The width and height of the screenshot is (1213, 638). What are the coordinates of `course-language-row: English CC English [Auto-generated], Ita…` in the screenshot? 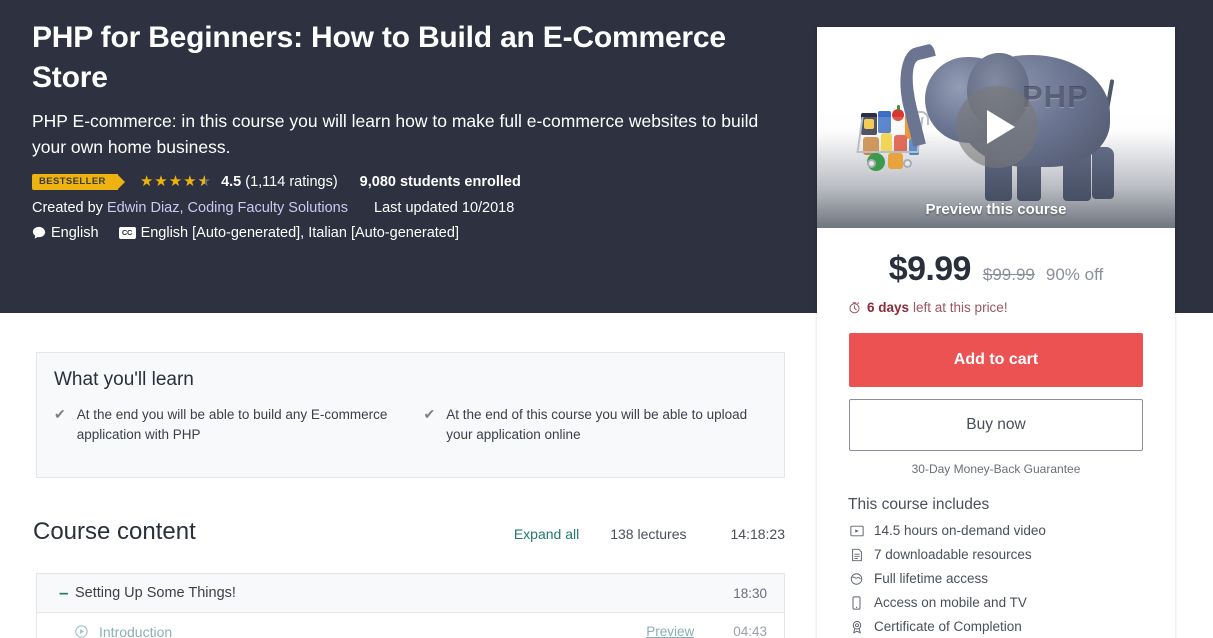 It's located at (412, 233).